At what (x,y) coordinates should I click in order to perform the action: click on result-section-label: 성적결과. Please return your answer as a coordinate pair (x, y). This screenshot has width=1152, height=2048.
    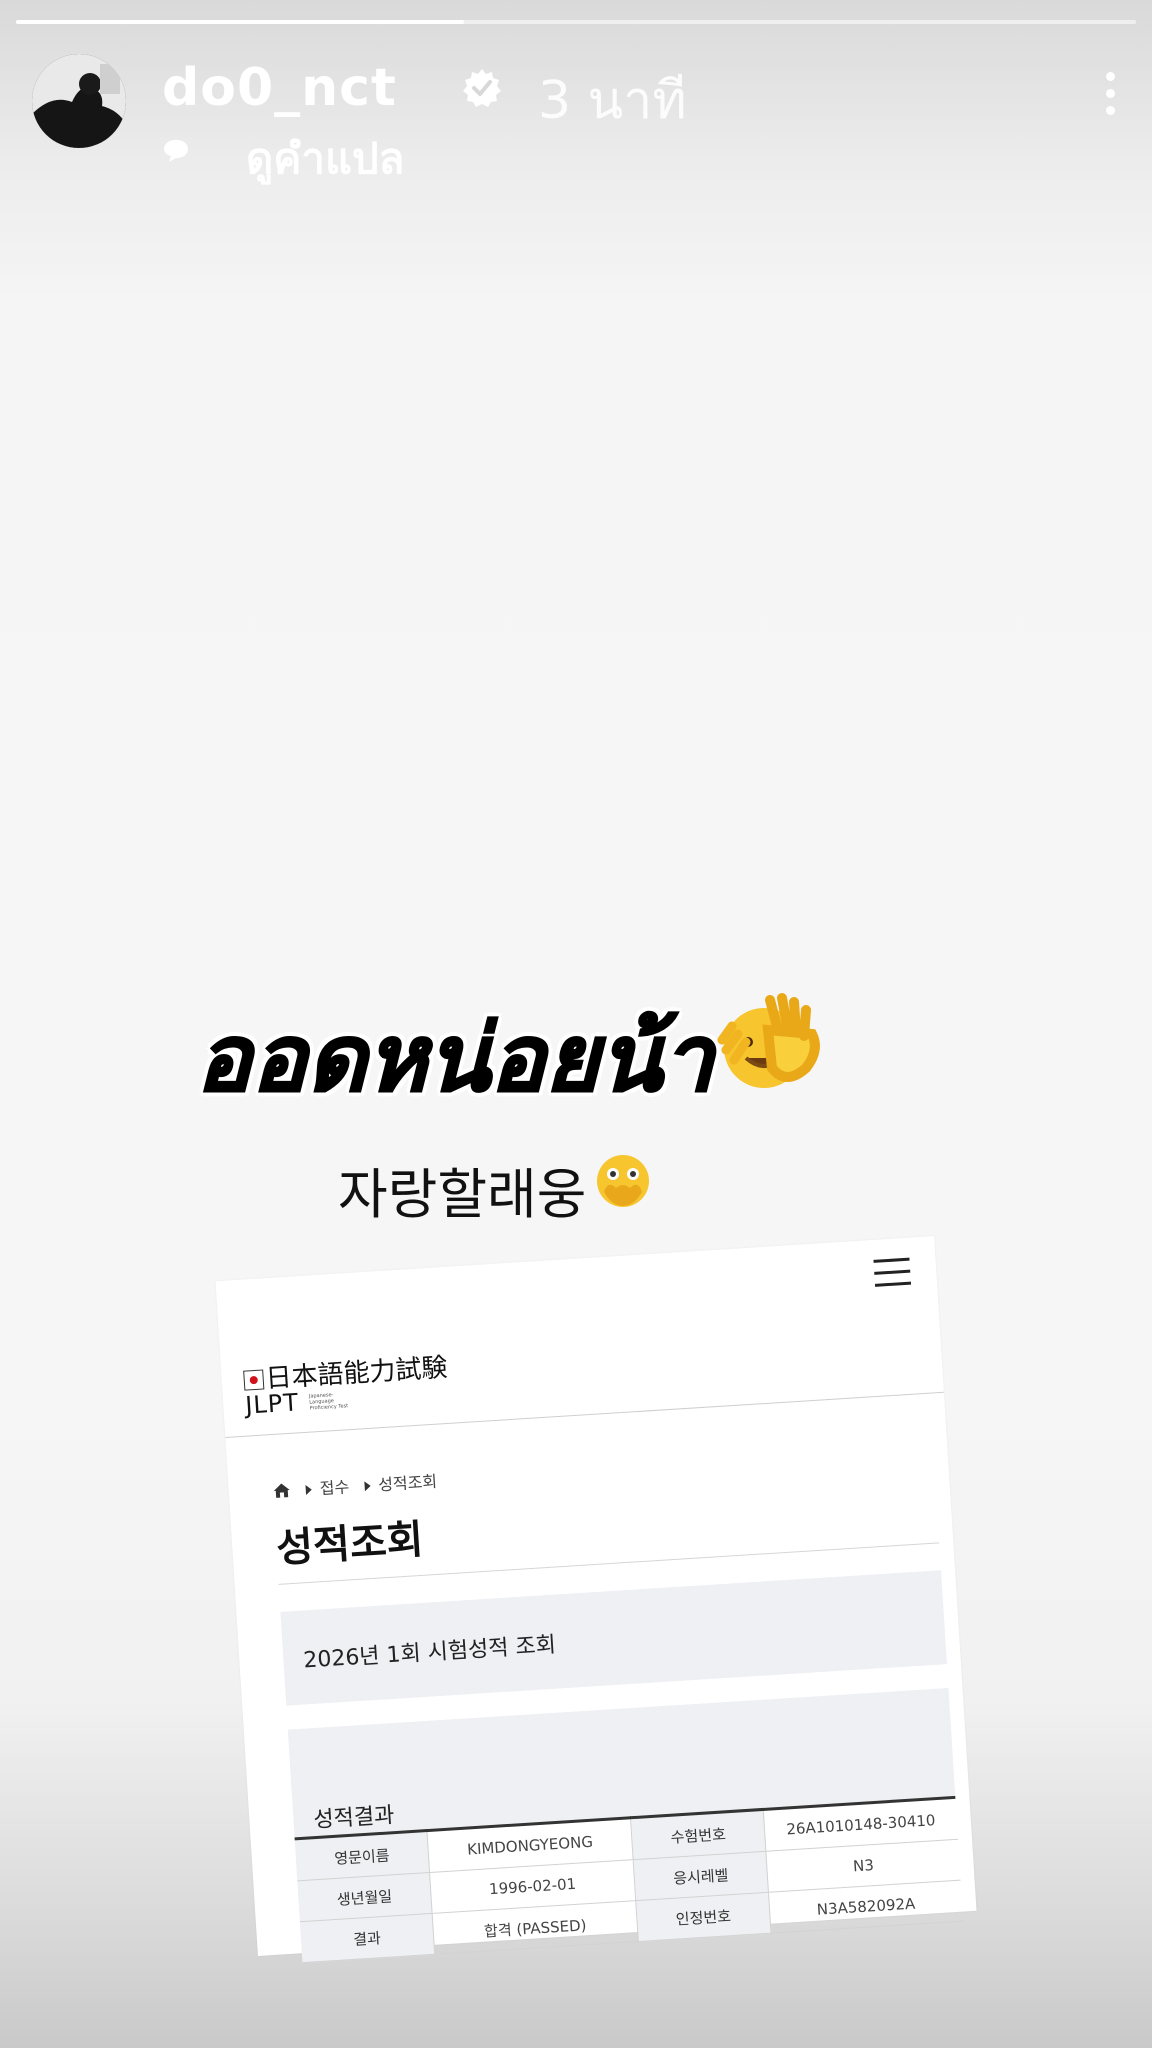
    Looking at the image, I should click on (354, 1818).